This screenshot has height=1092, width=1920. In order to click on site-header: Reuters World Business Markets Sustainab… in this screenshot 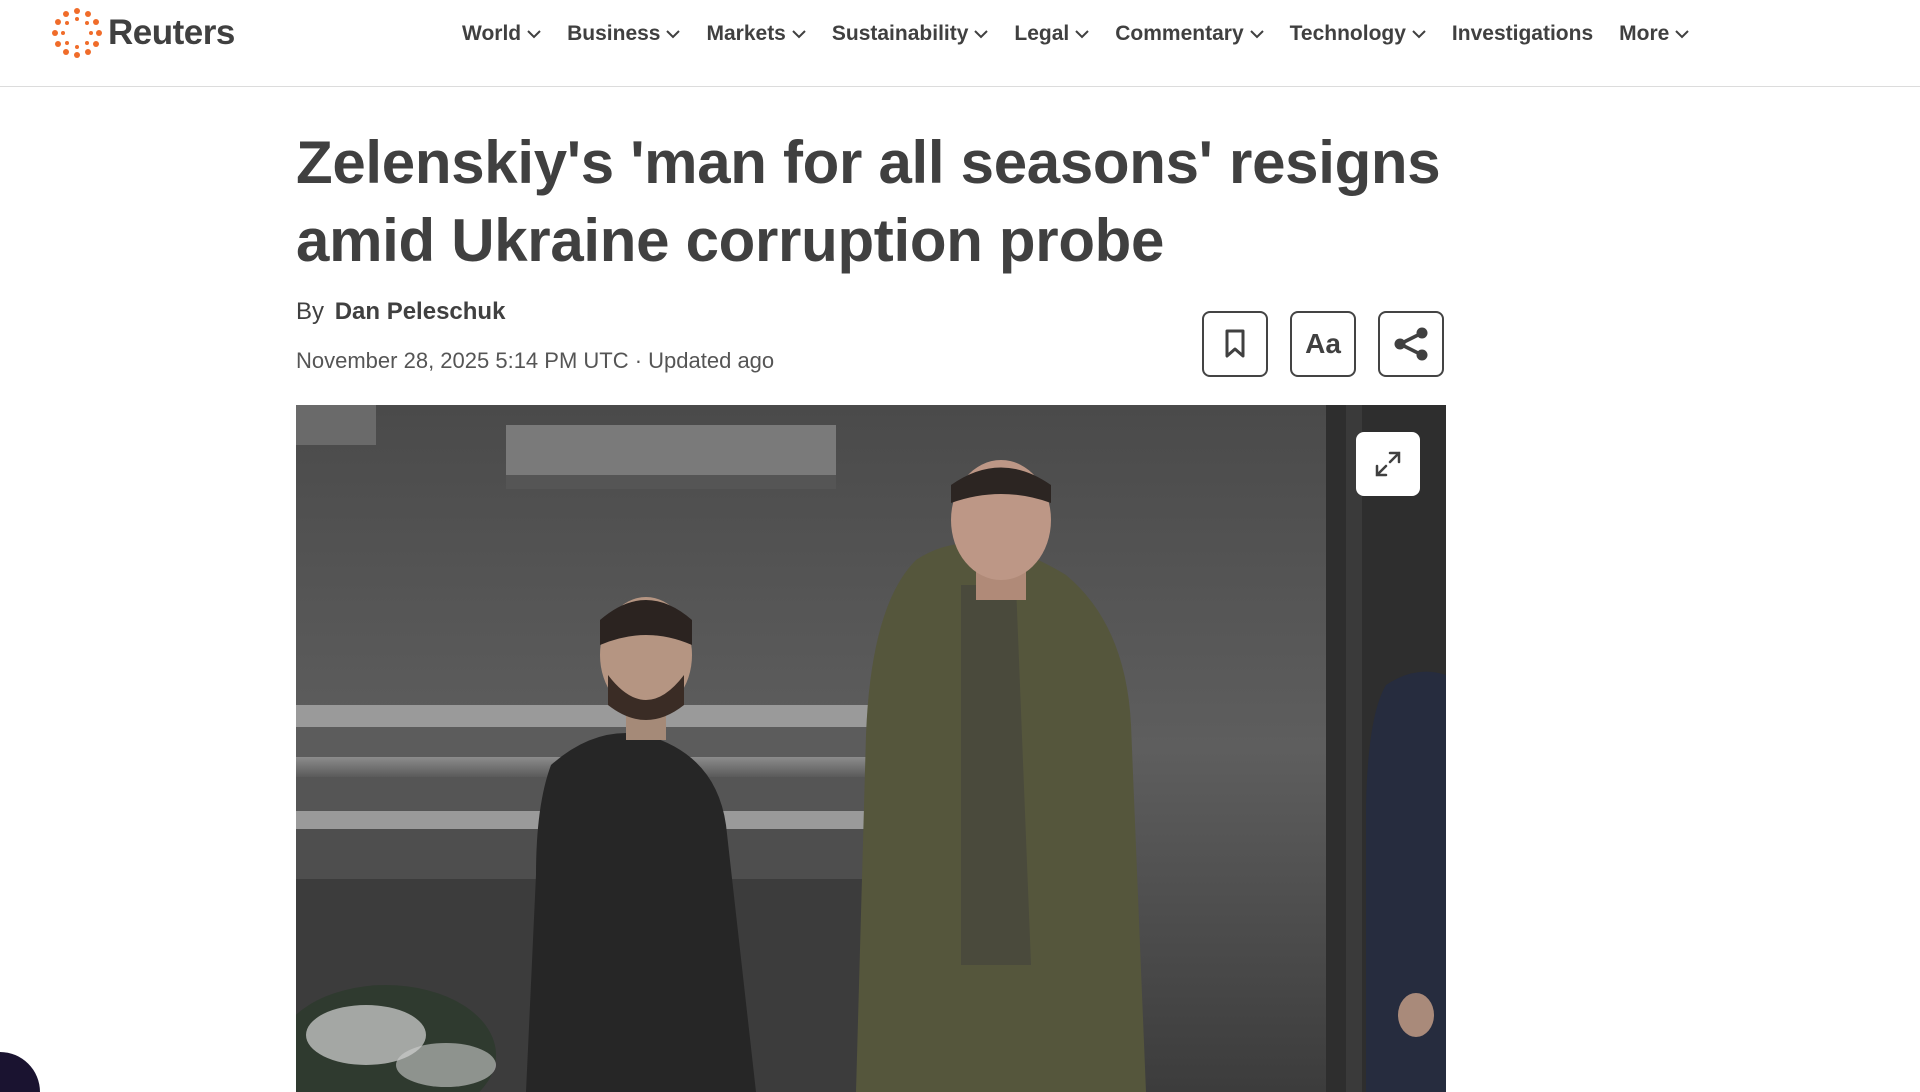, I will do `click(960, 43)`.